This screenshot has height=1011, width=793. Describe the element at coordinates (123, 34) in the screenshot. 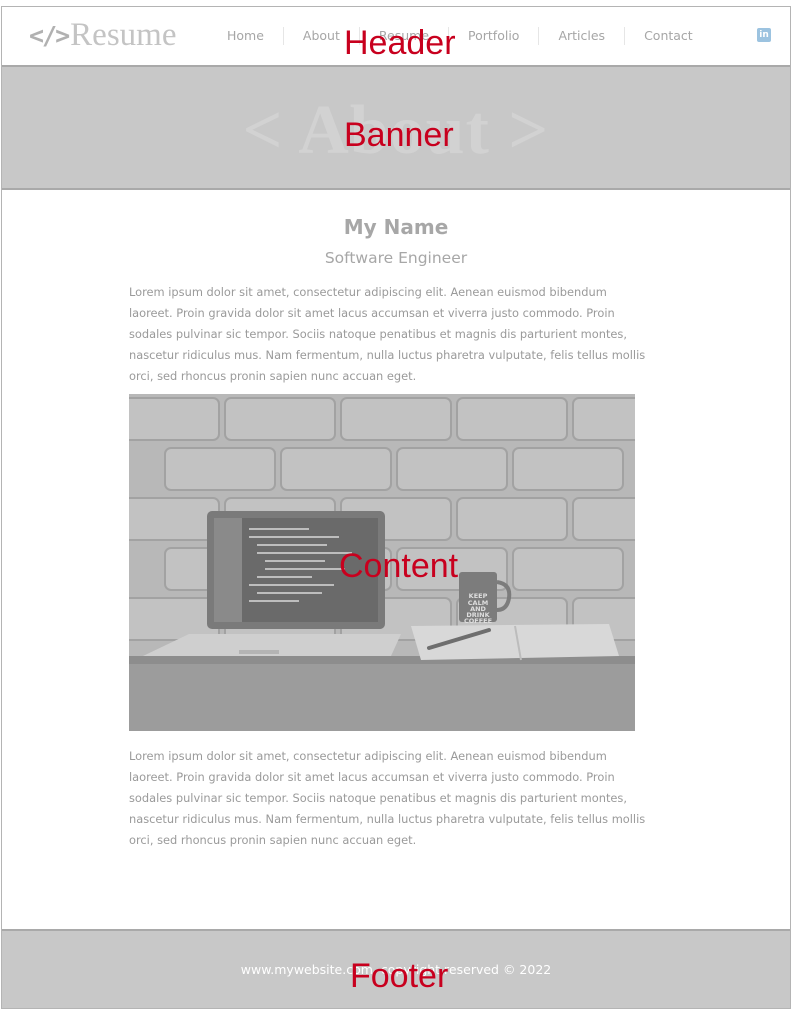

I see `logo-text: Resume` at that location.